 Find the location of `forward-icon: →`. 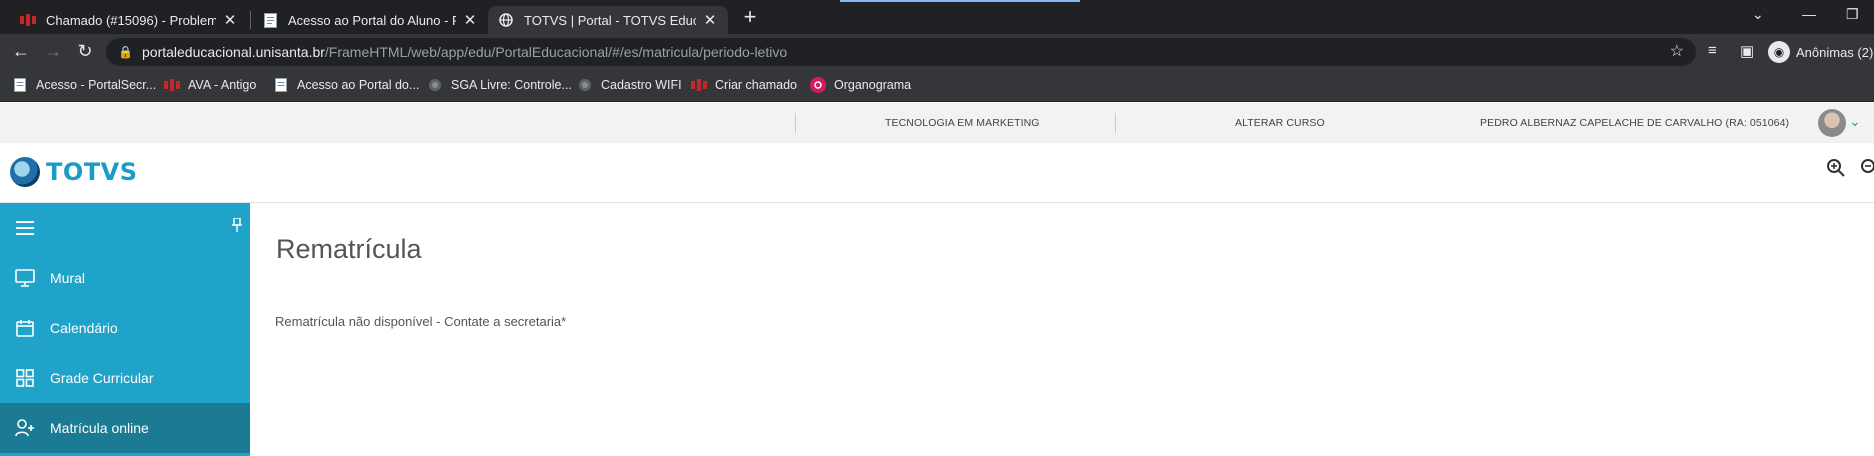

forward-icon: → is located at coordinates (53, 51).